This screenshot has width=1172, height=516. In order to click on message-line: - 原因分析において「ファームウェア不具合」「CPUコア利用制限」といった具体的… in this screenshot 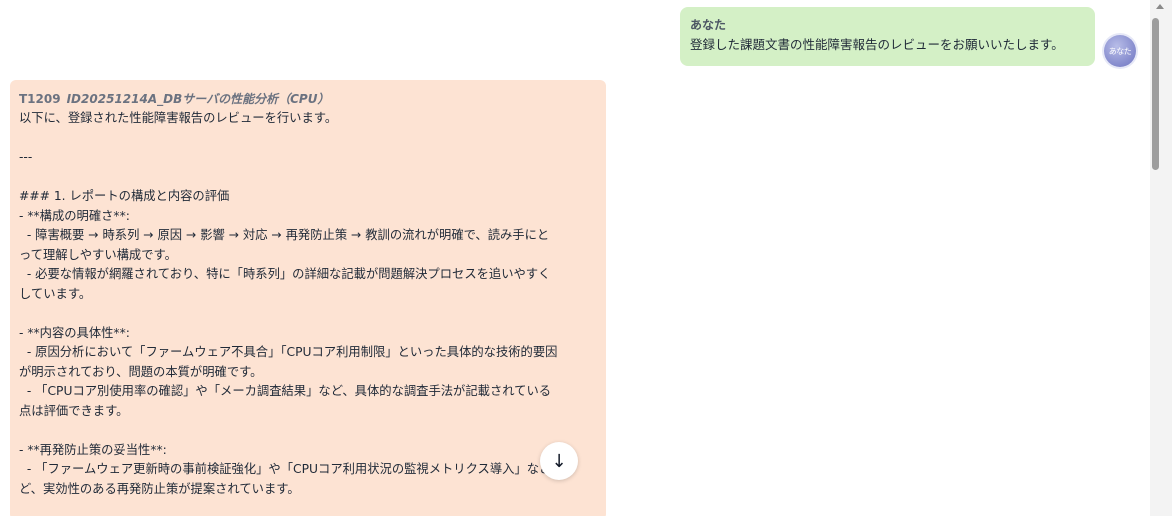, I will do `click(288, 352)`.